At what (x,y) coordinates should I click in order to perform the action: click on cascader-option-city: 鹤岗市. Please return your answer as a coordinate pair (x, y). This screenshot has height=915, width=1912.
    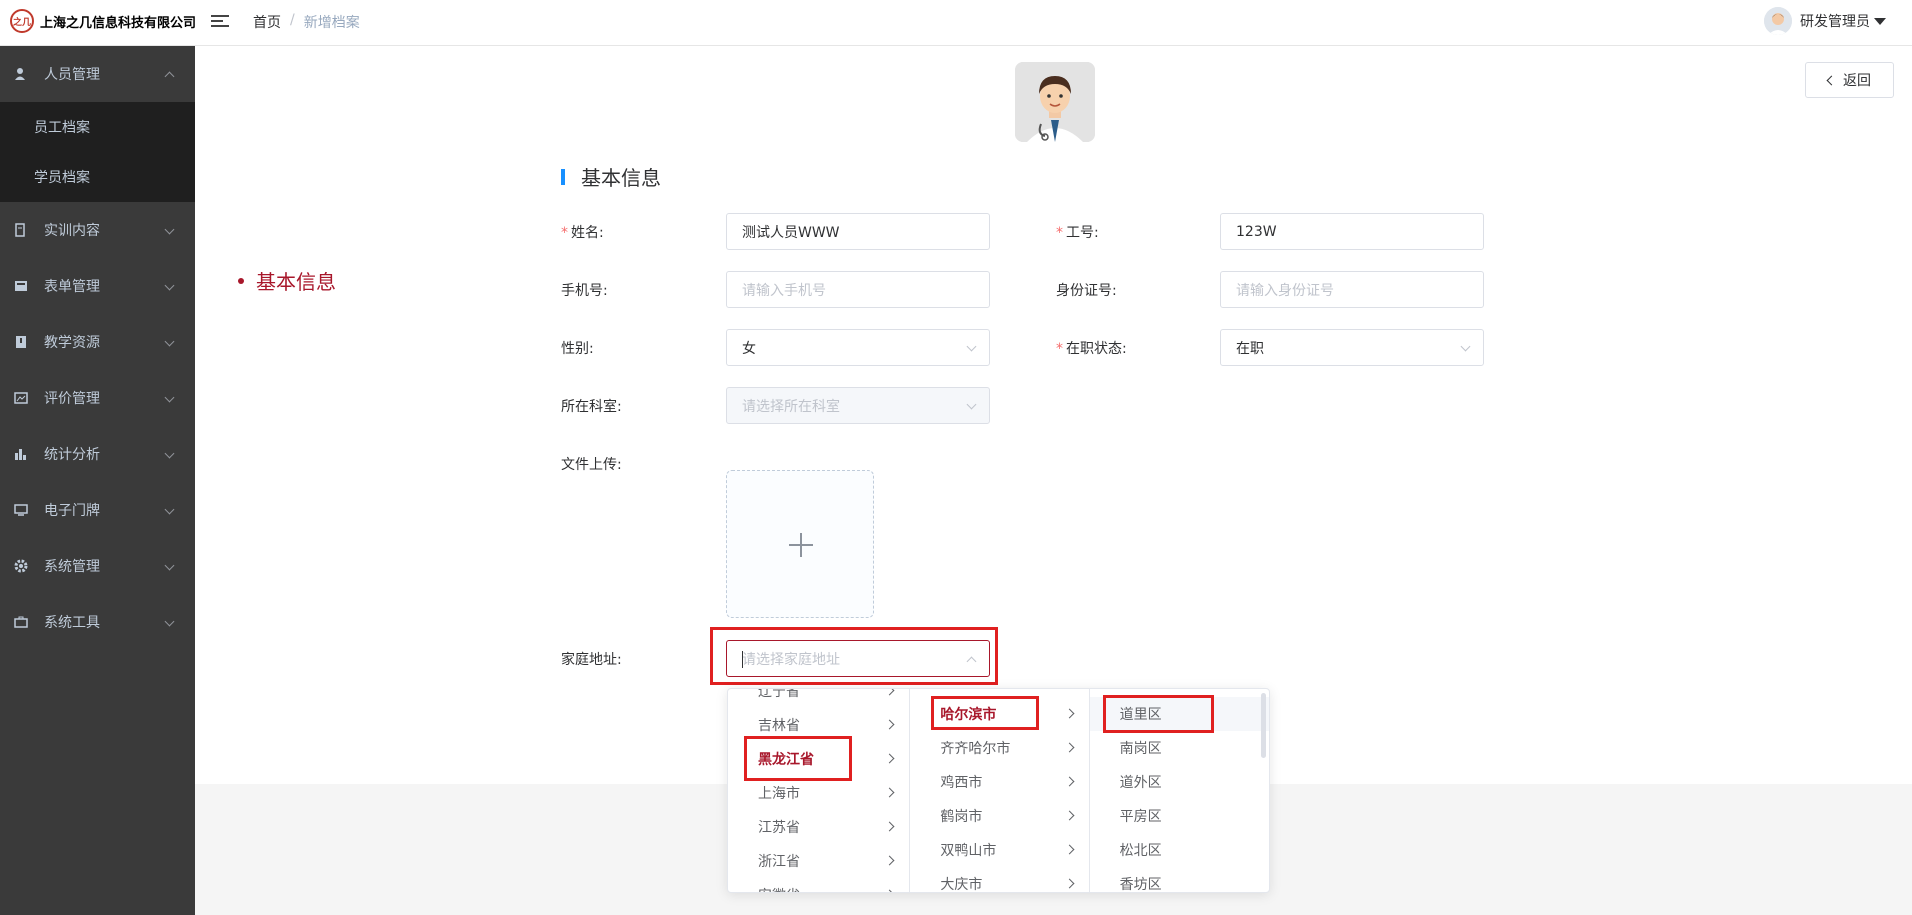
    Looking at the image, I should click on (999, 816).